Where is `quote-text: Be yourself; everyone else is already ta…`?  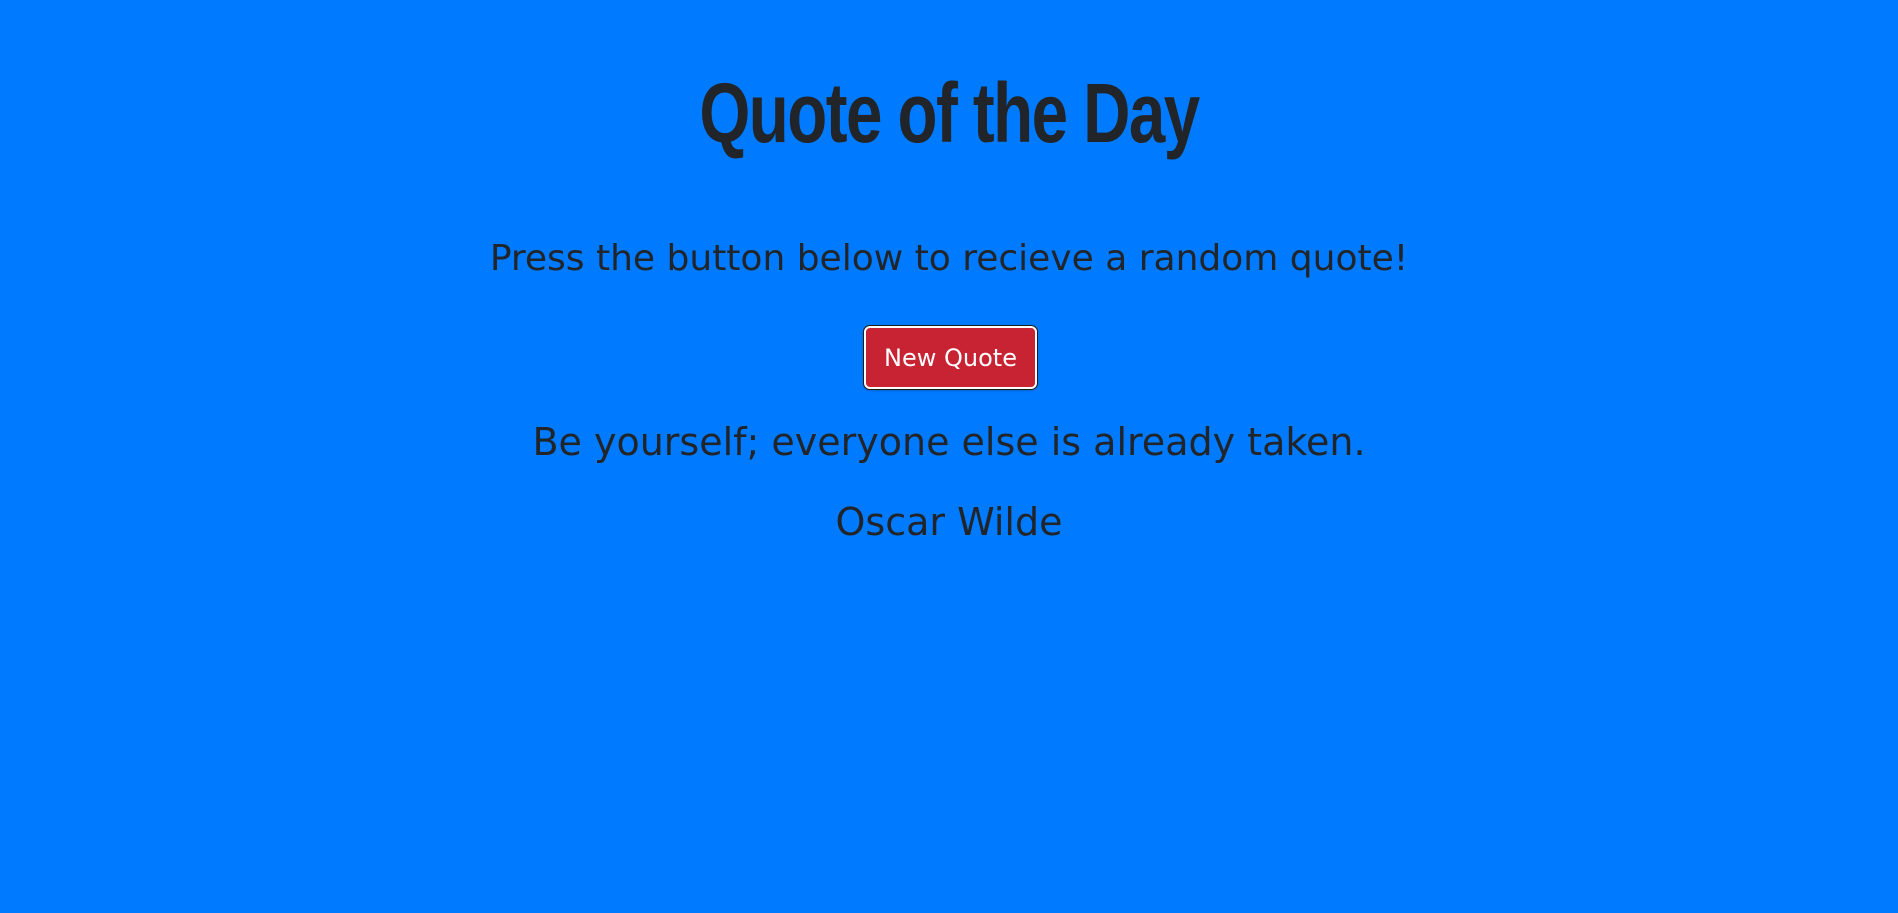
quote-text: Be yourself; everyone else is already ta… is located at coordinates (949, 442).